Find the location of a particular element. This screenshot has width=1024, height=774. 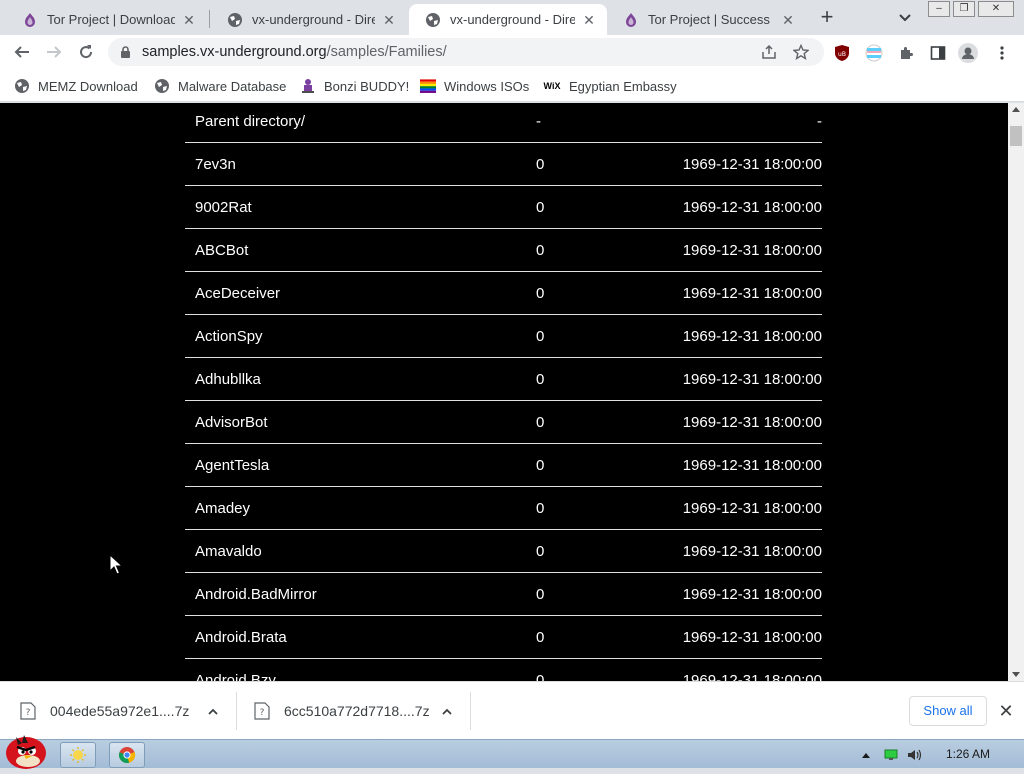

chevron-down-icon is located at coordinates (905, 17).